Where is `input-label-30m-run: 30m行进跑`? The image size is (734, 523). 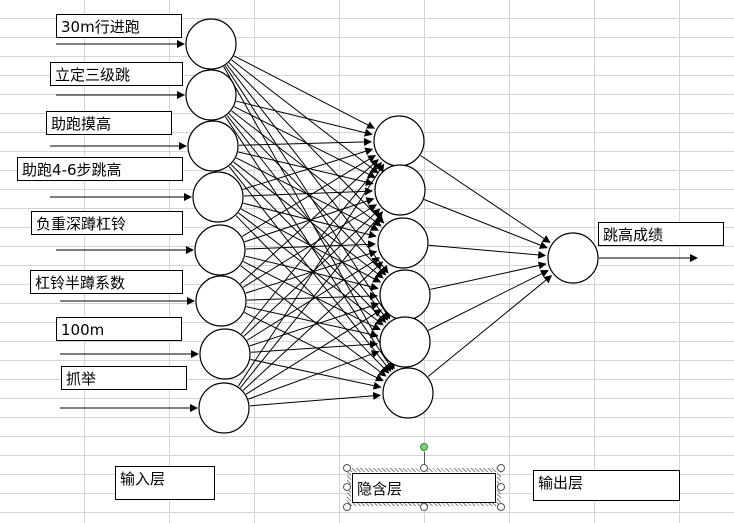
input-label-30m-run: 30m行进跑 is located at coordinates (119, 26).